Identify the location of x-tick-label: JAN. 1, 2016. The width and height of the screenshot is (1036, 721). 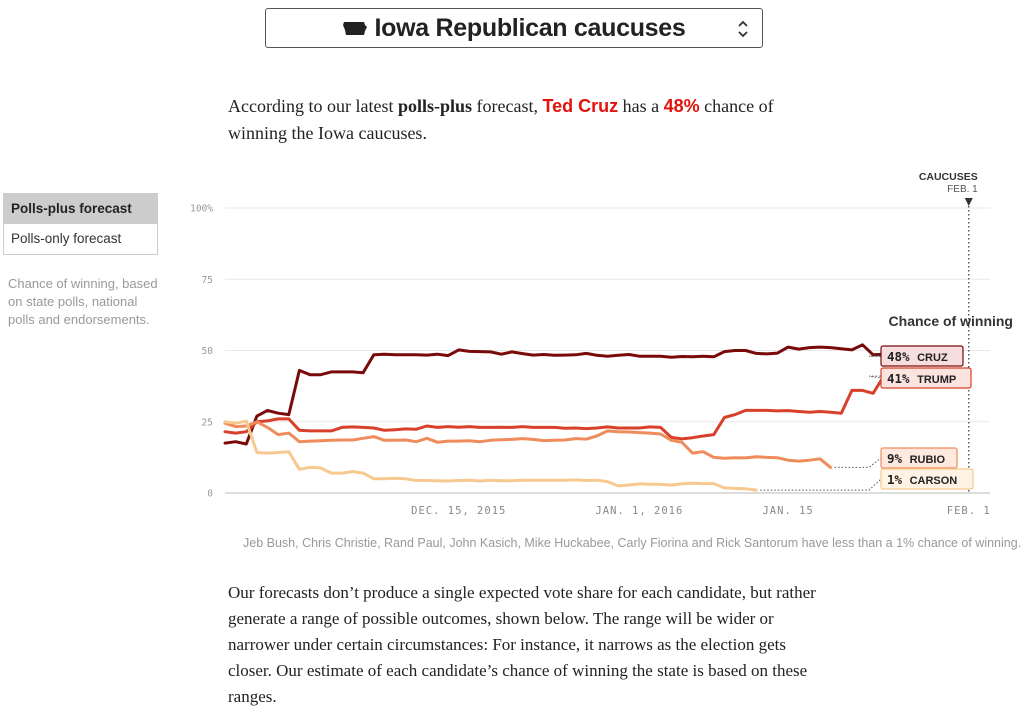
(639, 511).